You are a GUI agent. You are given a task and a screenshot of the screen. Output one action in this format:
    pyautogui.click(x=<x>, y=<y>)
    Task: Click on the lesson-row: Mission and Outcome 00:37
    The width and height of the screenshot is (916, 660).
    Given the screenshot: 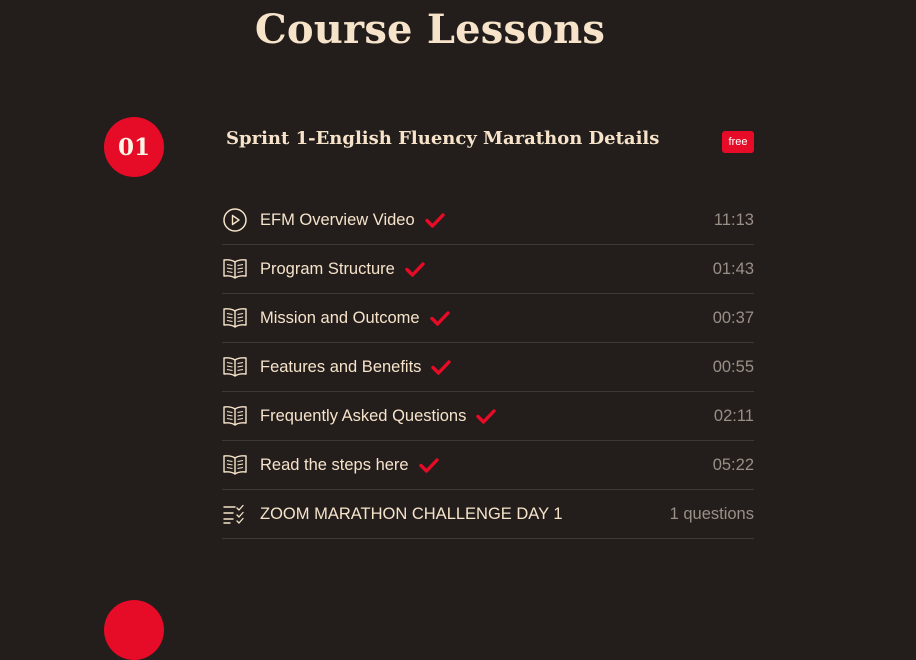 What is the action you would take?
    pyautogui.click(x=488, y=318)
    